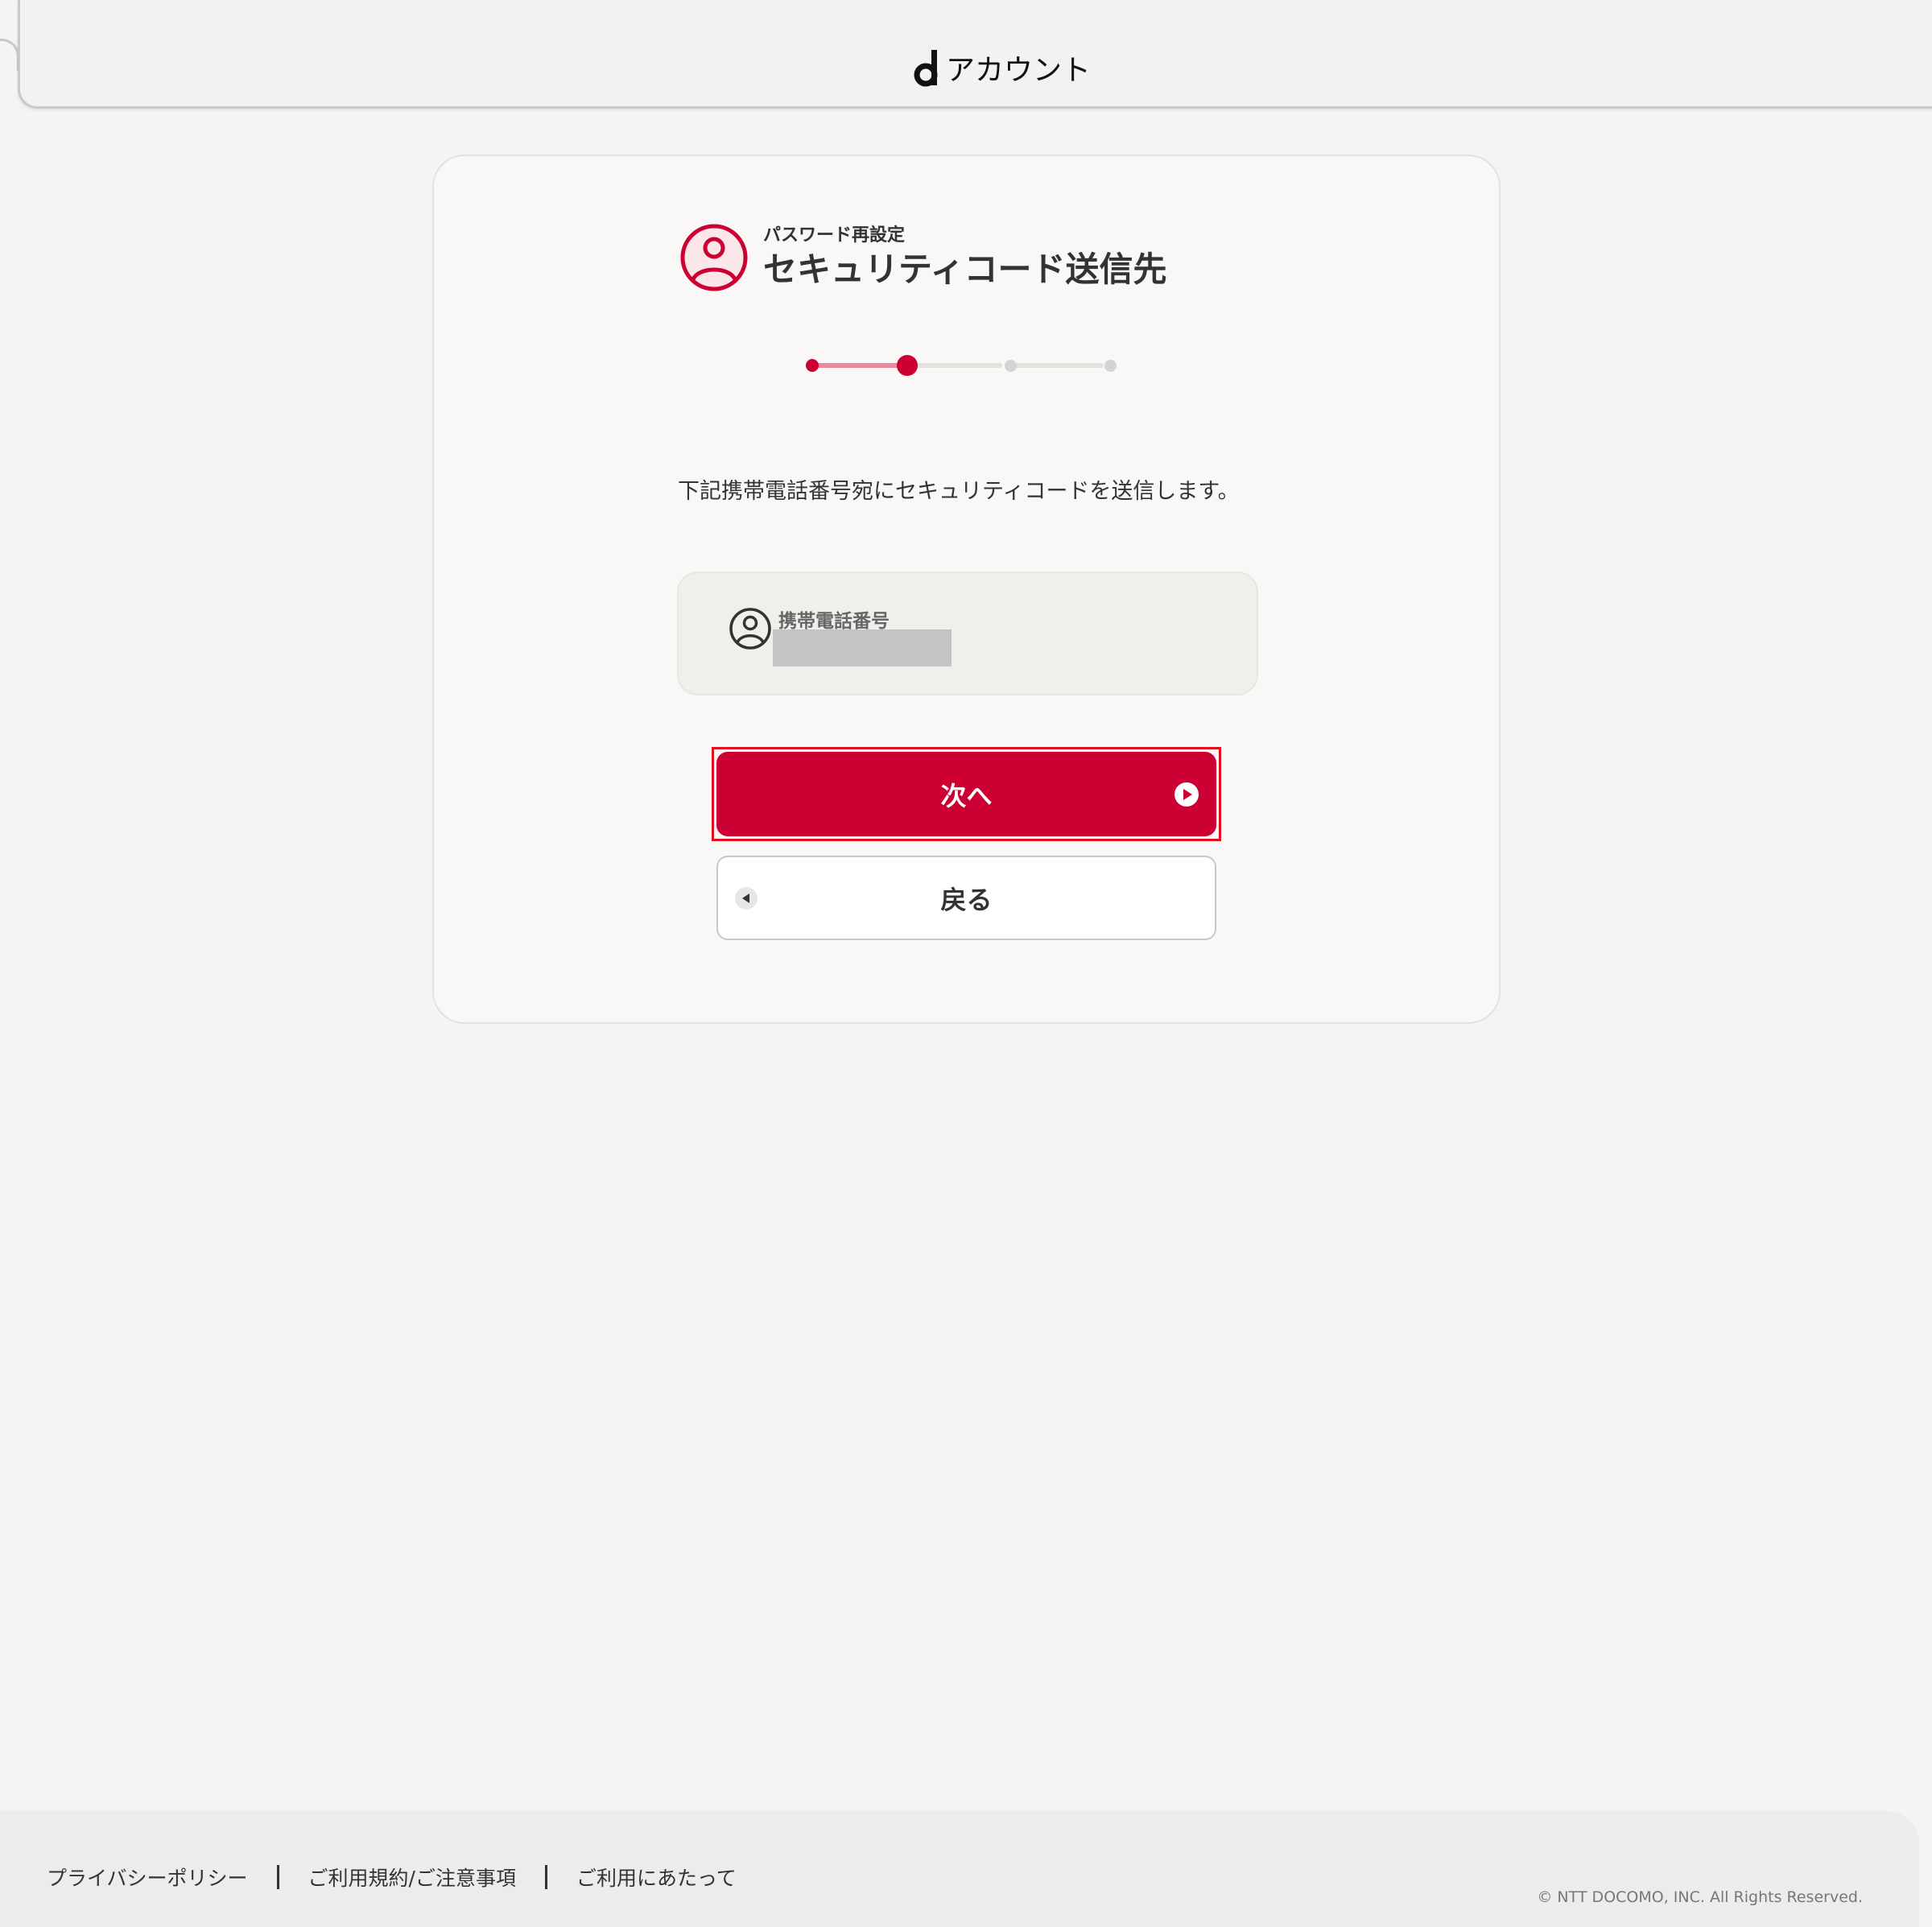 This screenshot has height=1927, width=1932. I want to click on play-circle-icon, so click(1186, 794).